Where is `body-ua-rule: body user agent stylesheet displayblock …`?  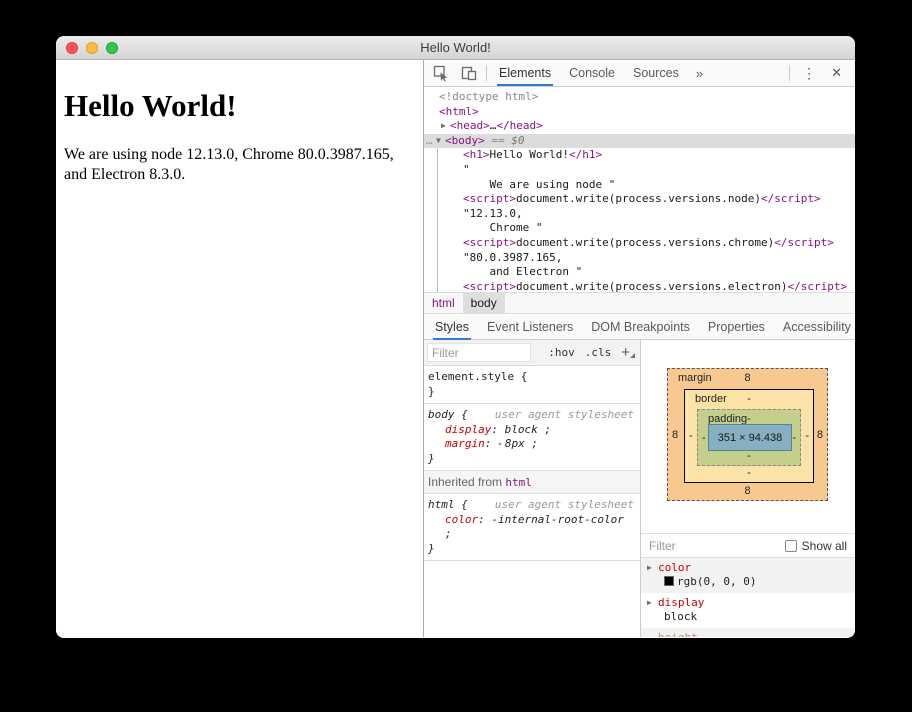 body-ua-rule: body user agent stylesheet displayblock … is located at coordinates (532, 437).